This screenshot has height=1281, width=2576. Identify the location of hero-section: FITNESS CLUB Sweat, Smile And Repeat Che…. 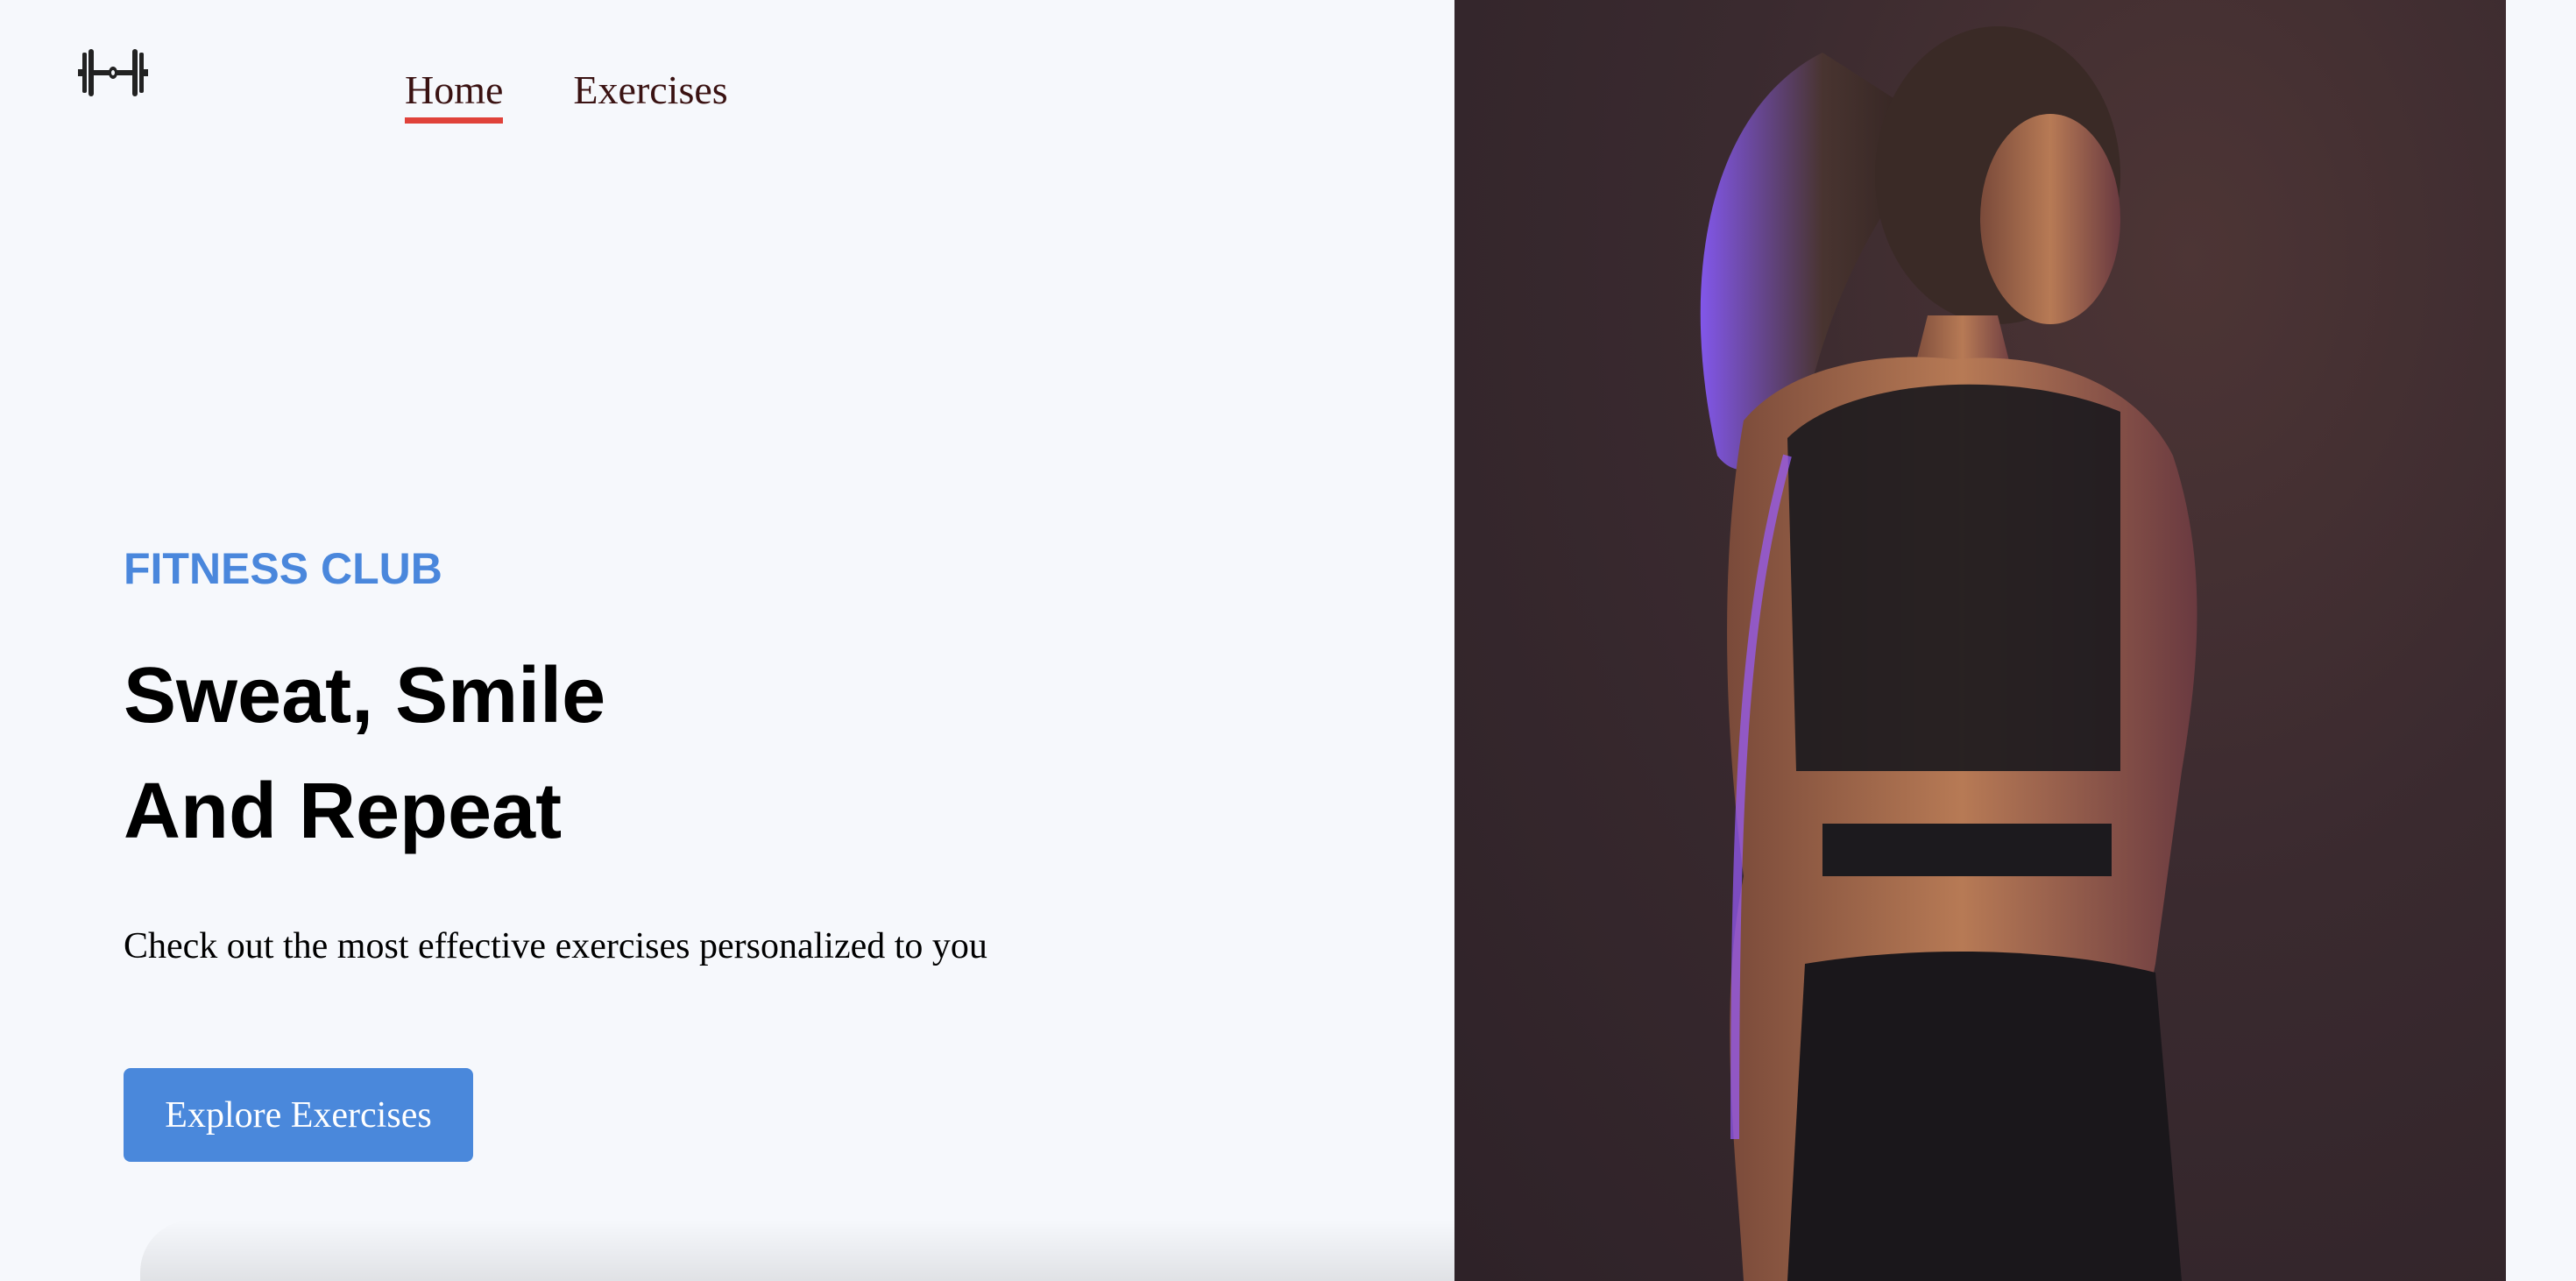
(555, 755).